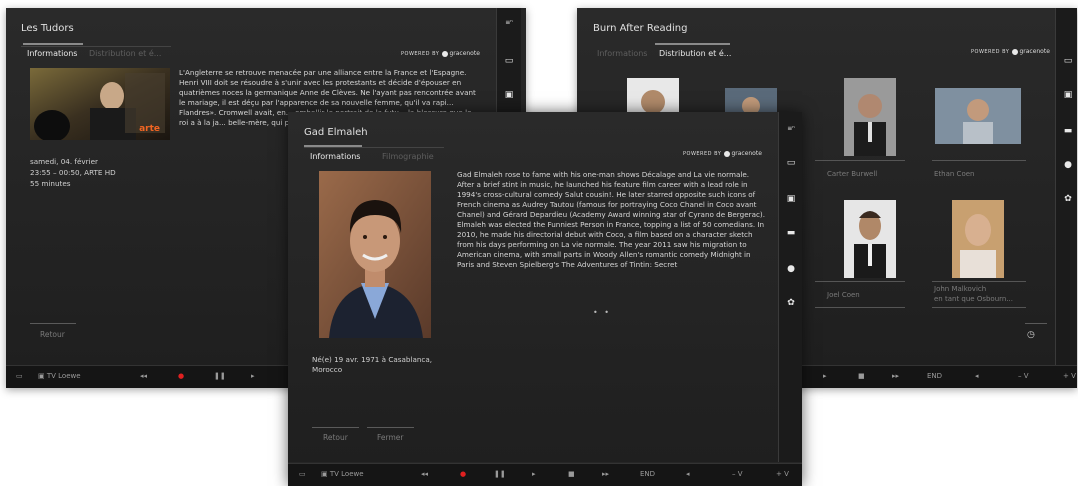  I want to click on close-button: Fermer, so click(390, 437).